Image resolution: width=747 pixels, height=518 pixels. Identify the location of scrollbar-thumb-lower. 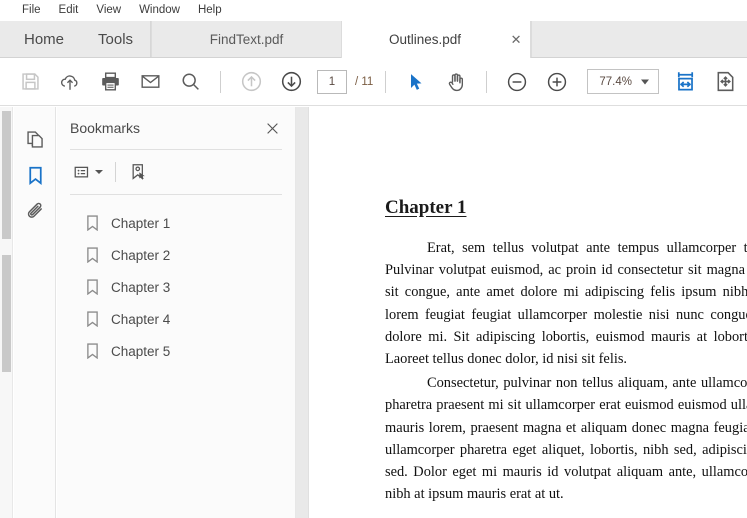
(6, 313).